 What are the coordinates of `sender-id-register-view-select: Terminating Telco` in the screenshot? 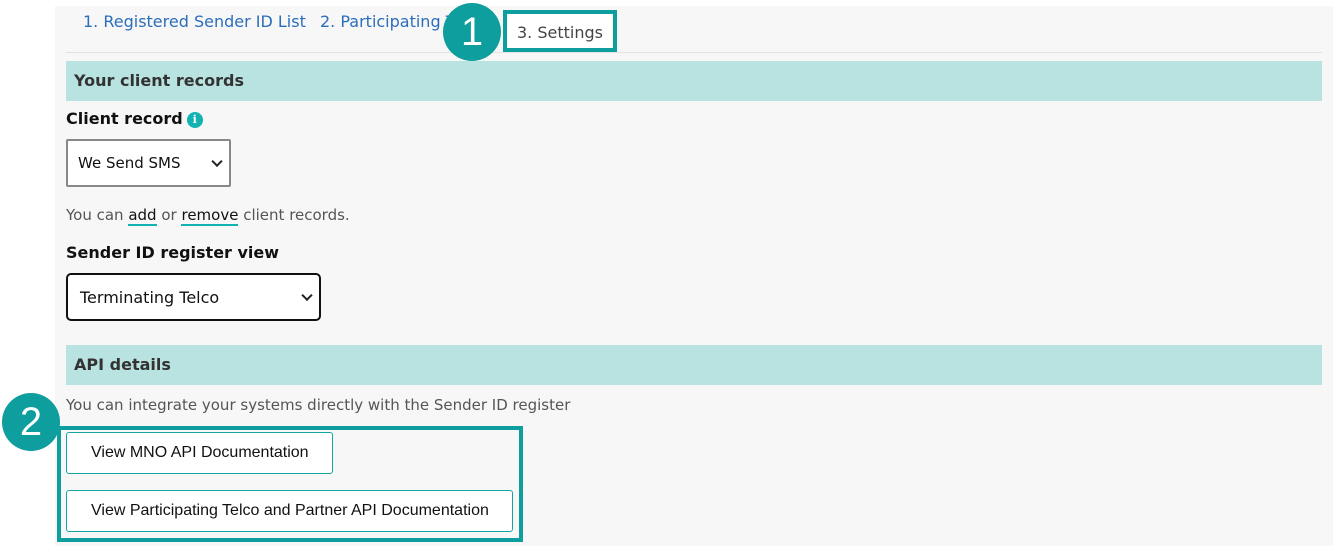 It's located at (193, 297).